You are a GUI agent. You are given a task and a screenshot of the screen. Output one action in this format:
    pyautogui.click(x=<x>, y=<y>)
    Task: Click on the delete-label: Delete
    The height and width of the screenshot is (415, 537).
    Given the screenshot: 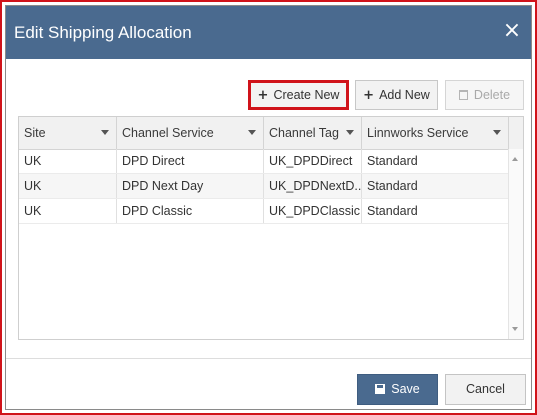 What is the action you would take?
    pyautogui.click(x=492, y=95)
    